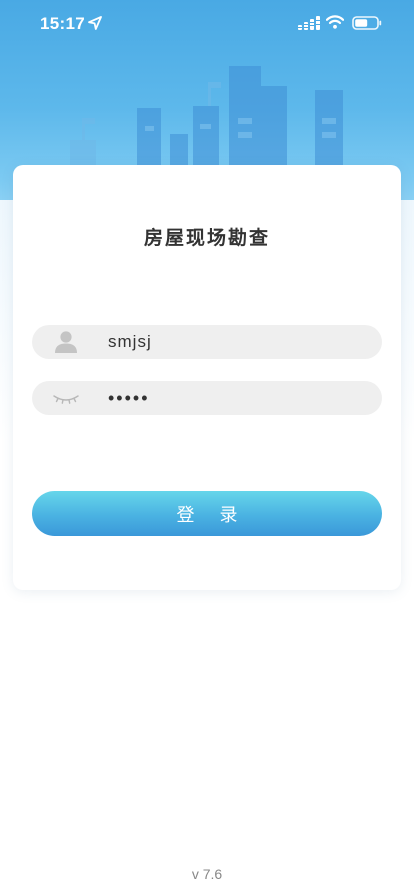 This screenshot has height=896, width=414. I want to click on page-title: 房屋现场勘查, so click(206, 238).